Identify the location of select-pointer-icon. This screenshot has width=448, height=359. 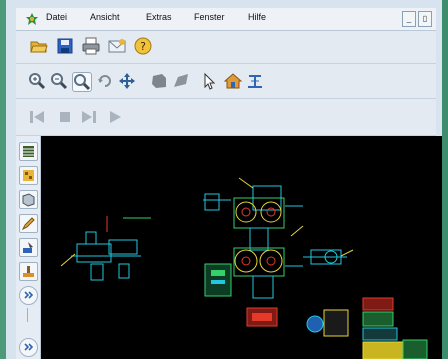
(209, 81).